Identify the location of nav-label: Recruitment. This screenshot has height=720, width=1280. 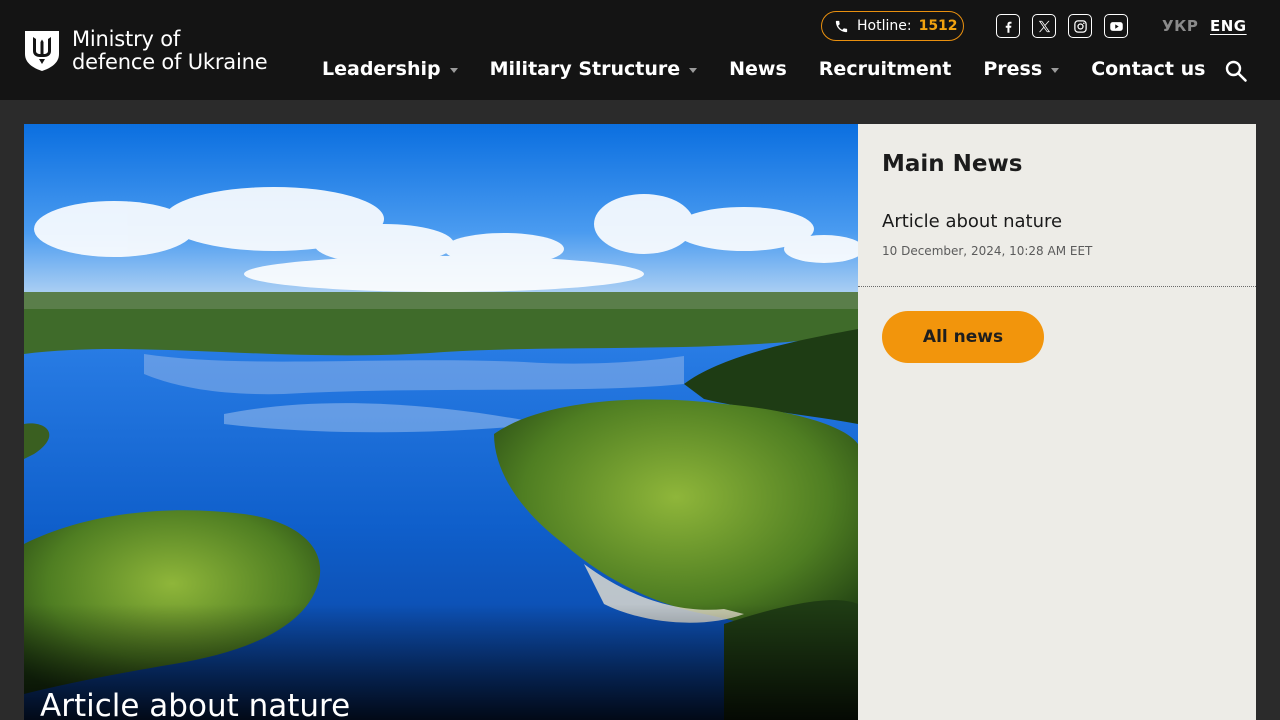
(885, 69).